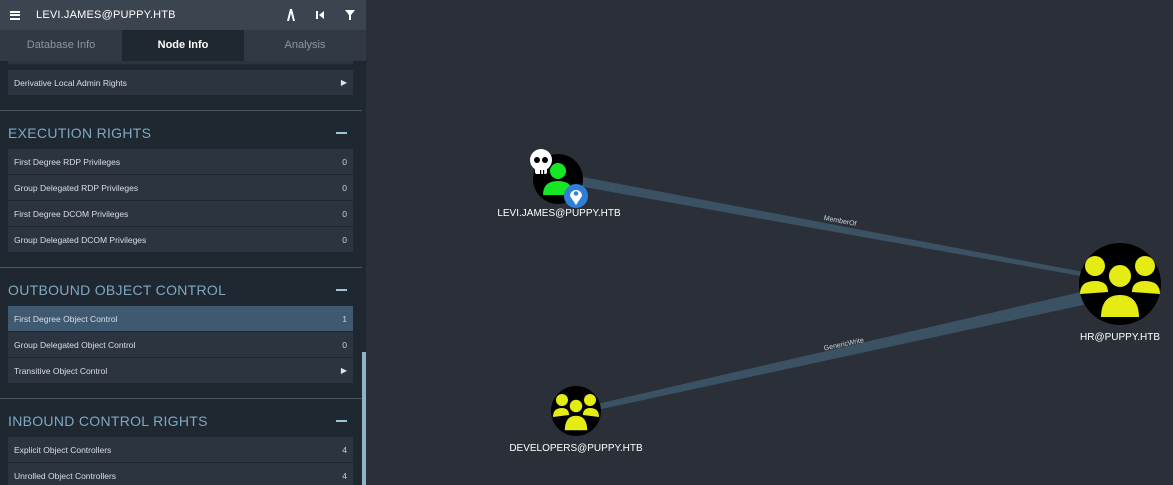 The width and height of the screenshot is (1173, 485). Describe the element at coordinates (180, 370) in the screenshot. I see `row-transitive-object-control: Transitive Object Control ▶` at that location.